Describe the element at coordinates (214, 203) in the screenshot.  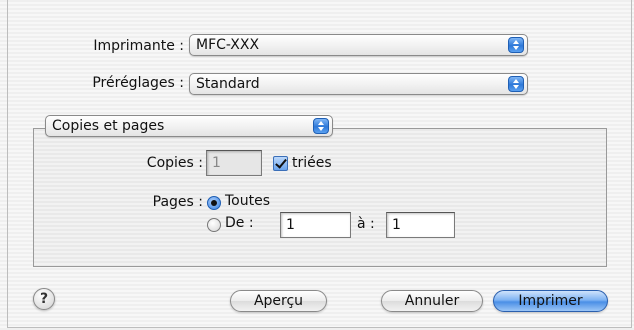
I see `pages-all-radio` at that location.